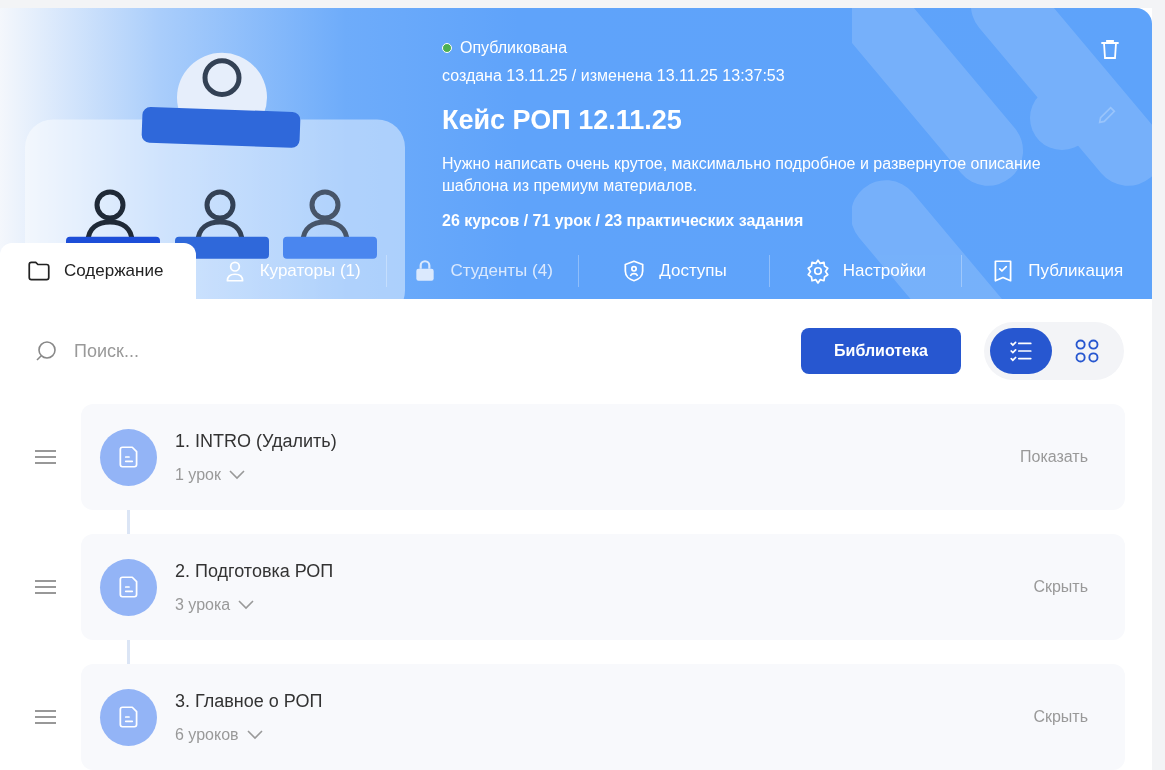 This screenshot has height=770, width=1165. What do you see at coordinates (865, 270) in the screenshot?
I see `tab: Настройки` at bounding box center [865, 270].